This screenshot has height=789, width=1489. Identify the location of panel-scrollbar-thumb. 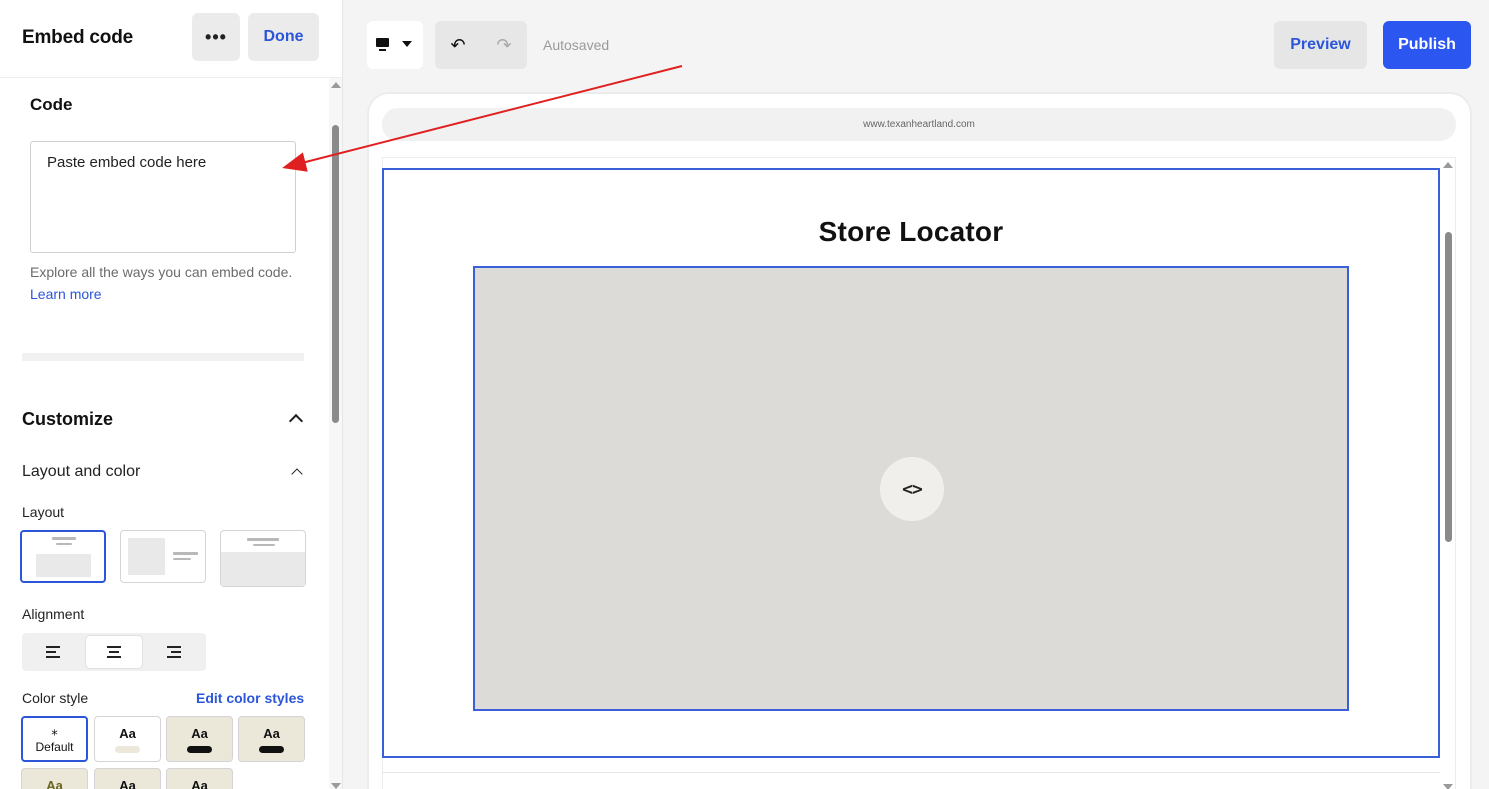
(335, 274).